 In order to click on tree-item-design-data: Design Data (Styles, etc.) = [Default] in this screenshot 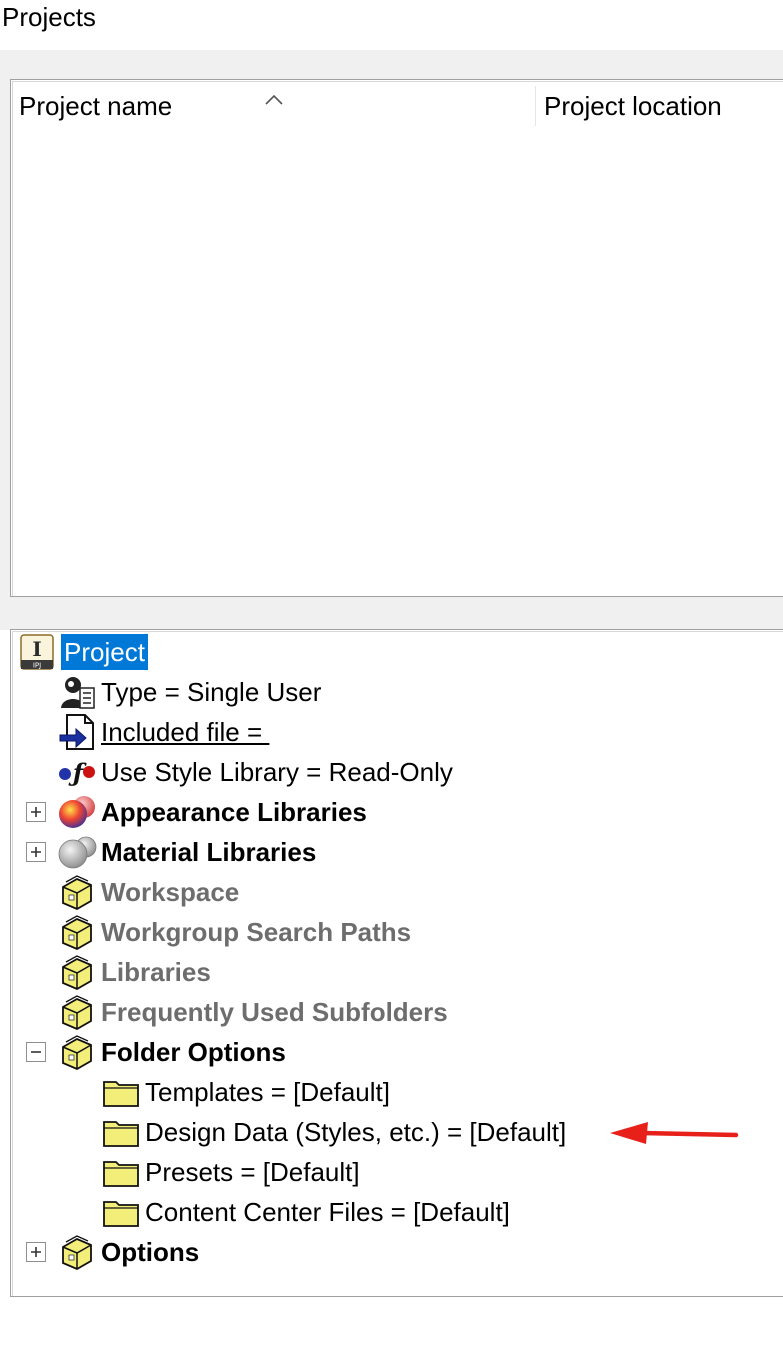, I will do `click(333, 1132)`.